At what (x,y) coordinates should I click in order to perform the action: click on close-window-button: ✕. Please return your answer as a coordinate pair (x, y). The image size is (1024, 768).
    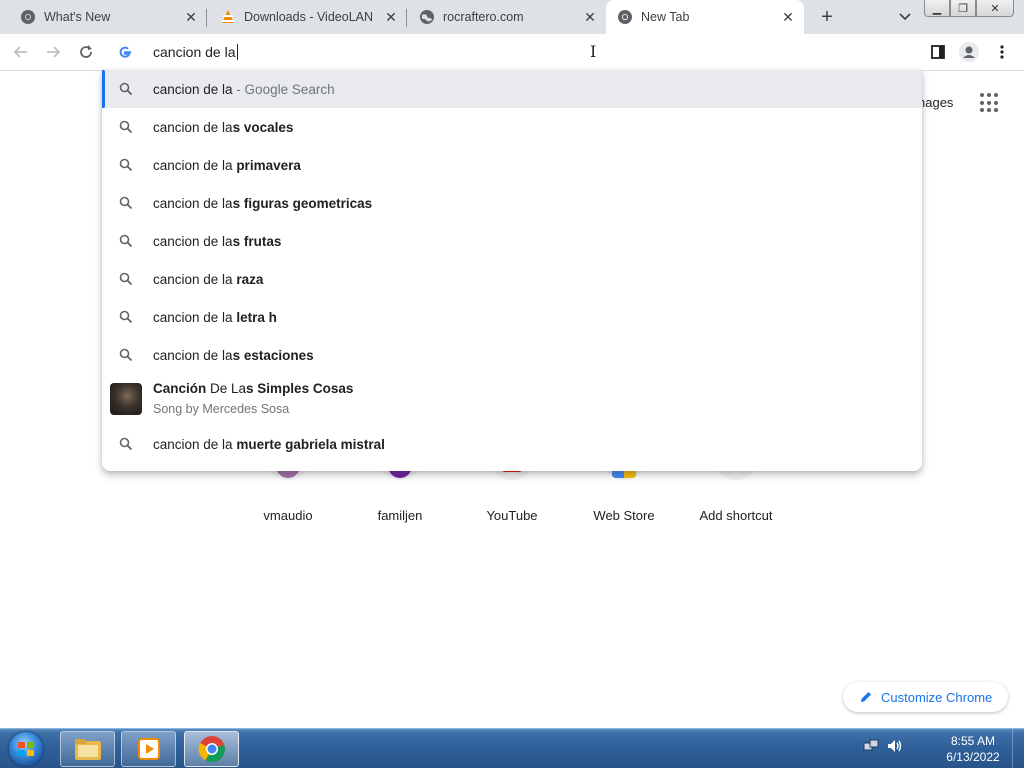
    Looking at the image, I should click on (995, 8).